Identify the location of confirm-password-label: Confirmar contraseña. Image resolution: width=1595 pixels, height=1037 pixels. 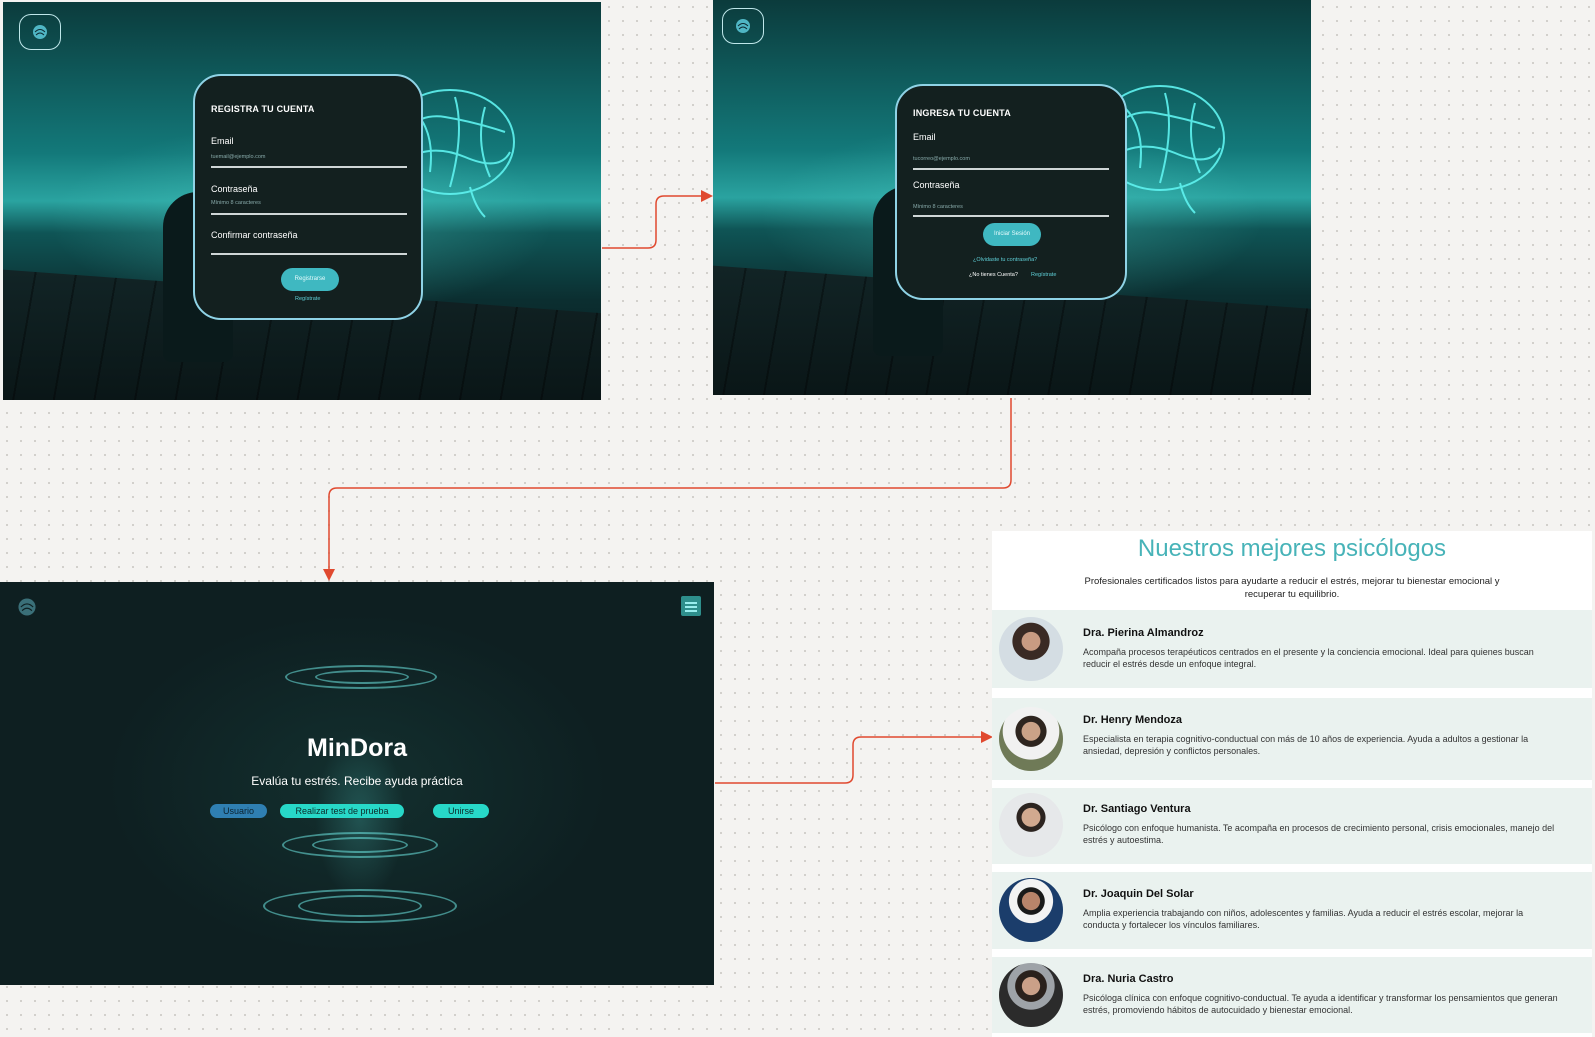
(254, 235).